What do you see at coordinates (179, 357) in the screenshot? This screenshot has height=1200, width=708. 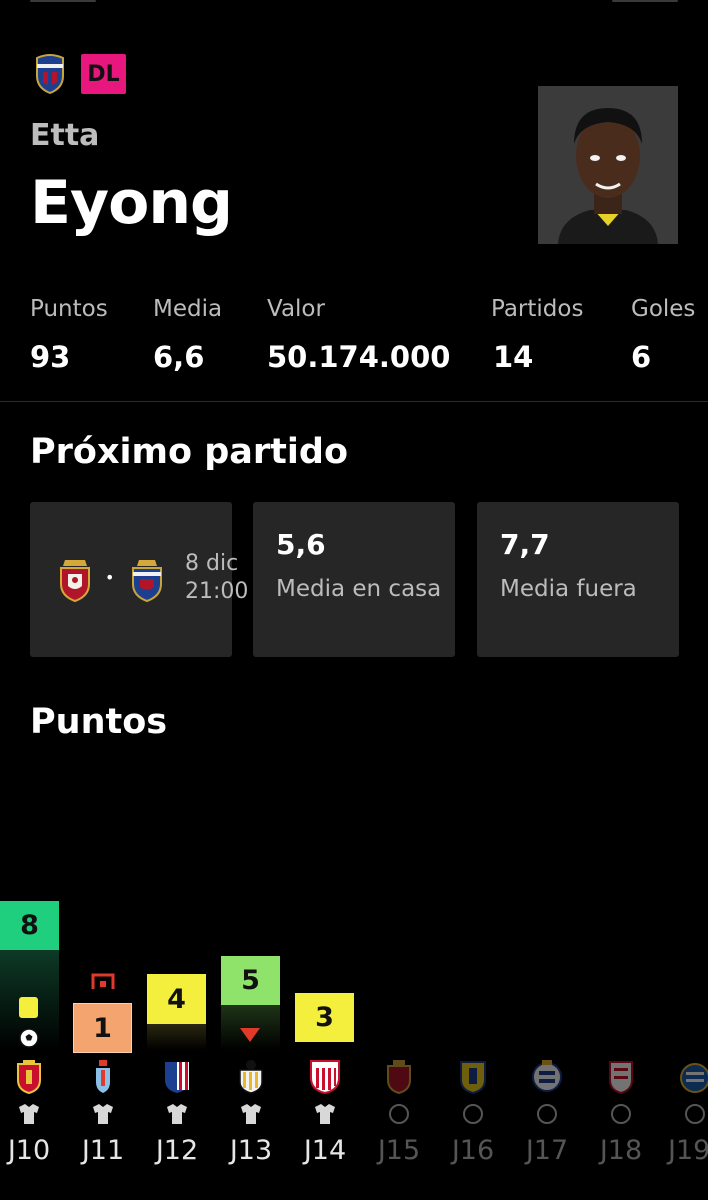 I see `stat-value-media: 6,6` at bounding box center [179, 357].